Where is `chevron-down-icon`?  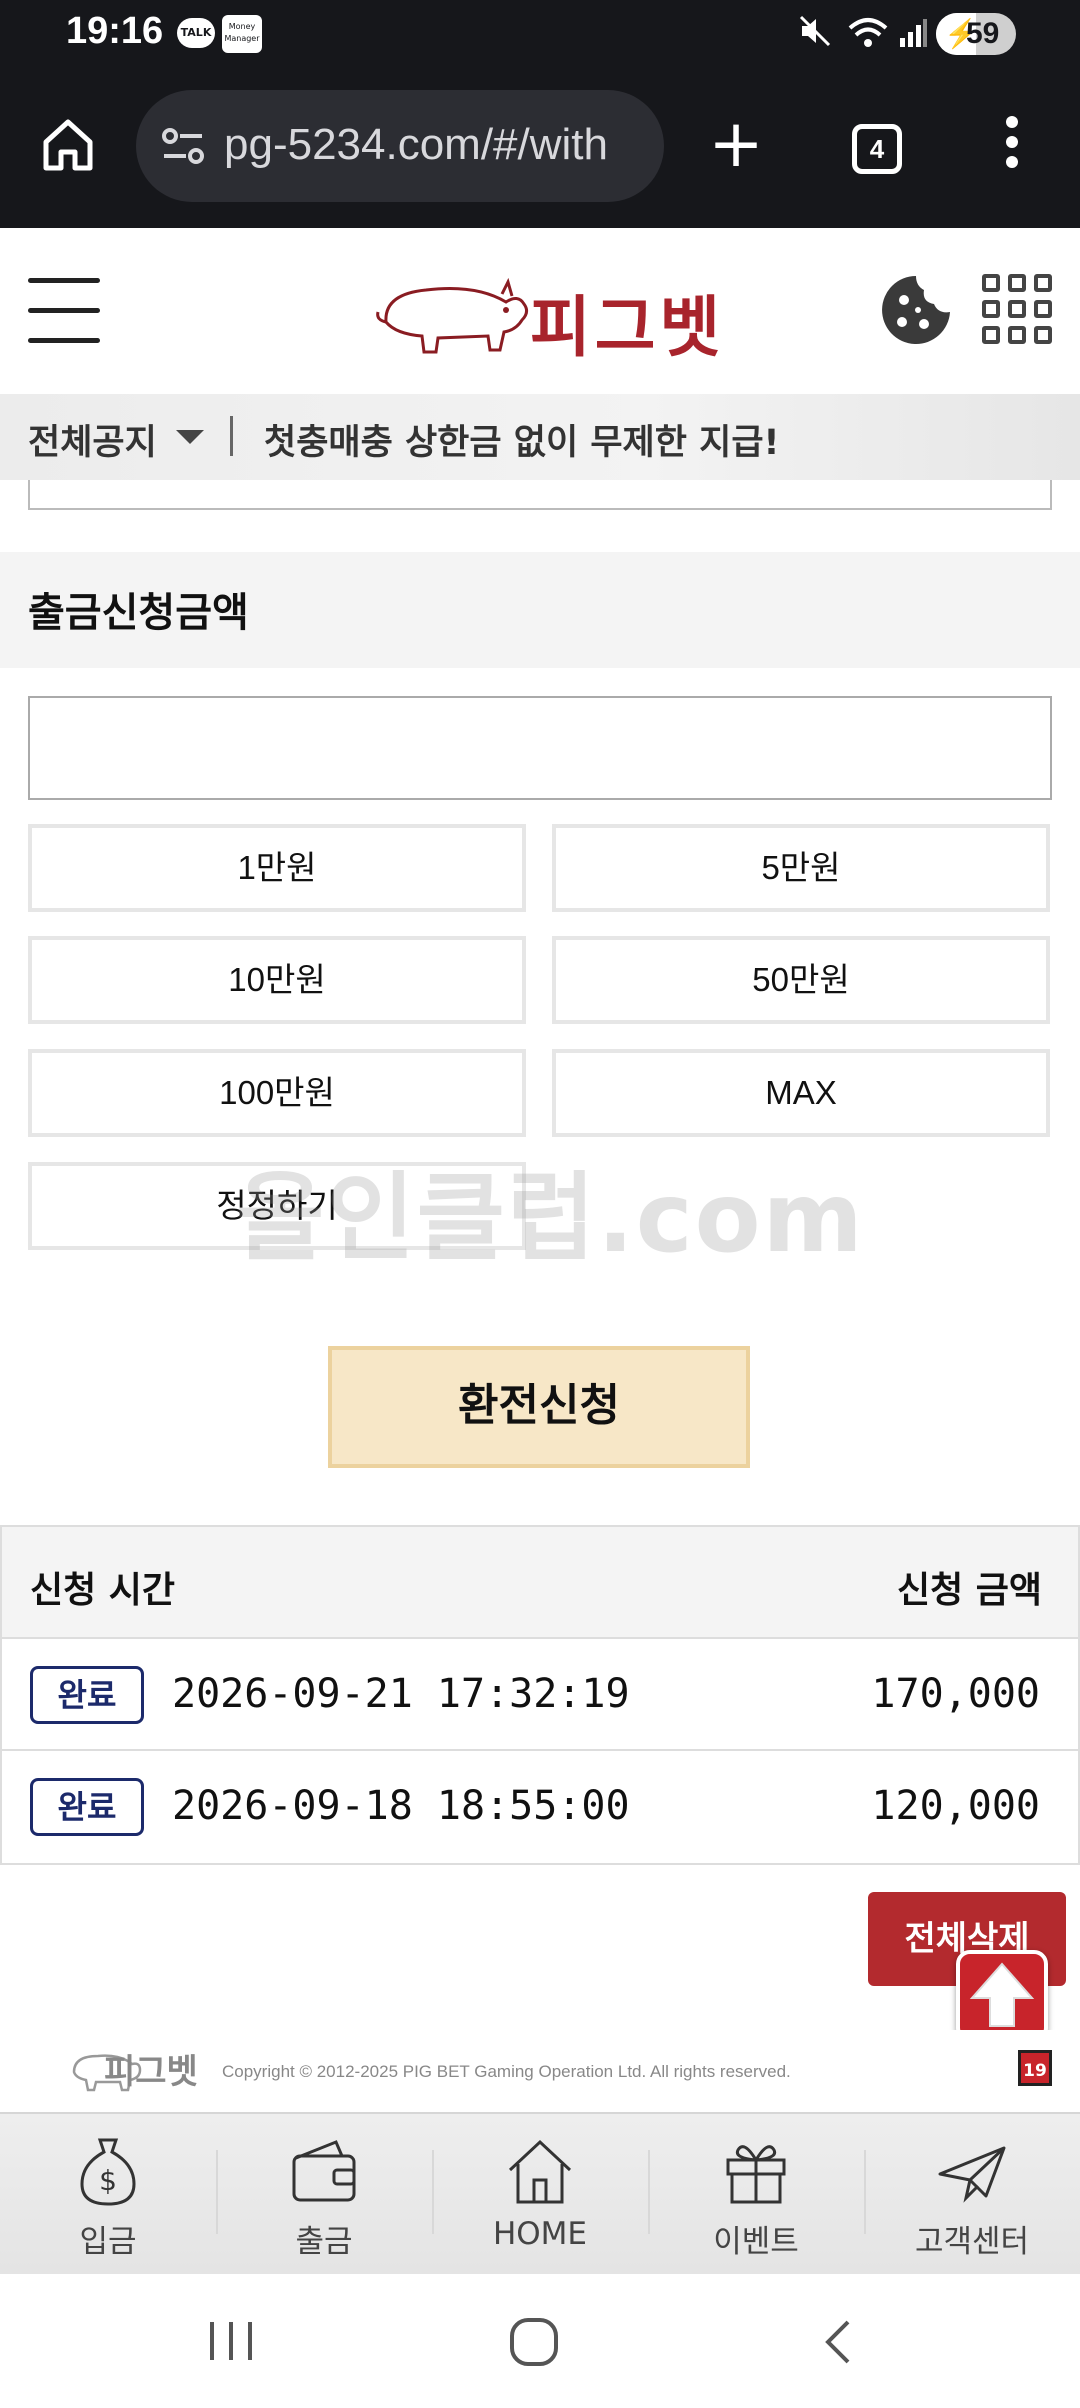 chevron-down-icon is located at coordinates (190, 437).